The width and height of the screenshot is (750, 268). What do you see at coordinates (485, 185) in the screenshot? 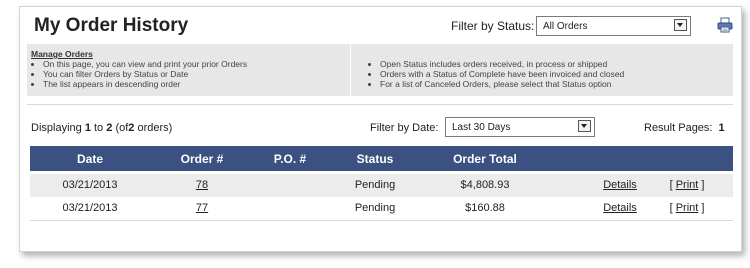
I see `total-cell: $4,808.93` at bounding box center [485, 185].